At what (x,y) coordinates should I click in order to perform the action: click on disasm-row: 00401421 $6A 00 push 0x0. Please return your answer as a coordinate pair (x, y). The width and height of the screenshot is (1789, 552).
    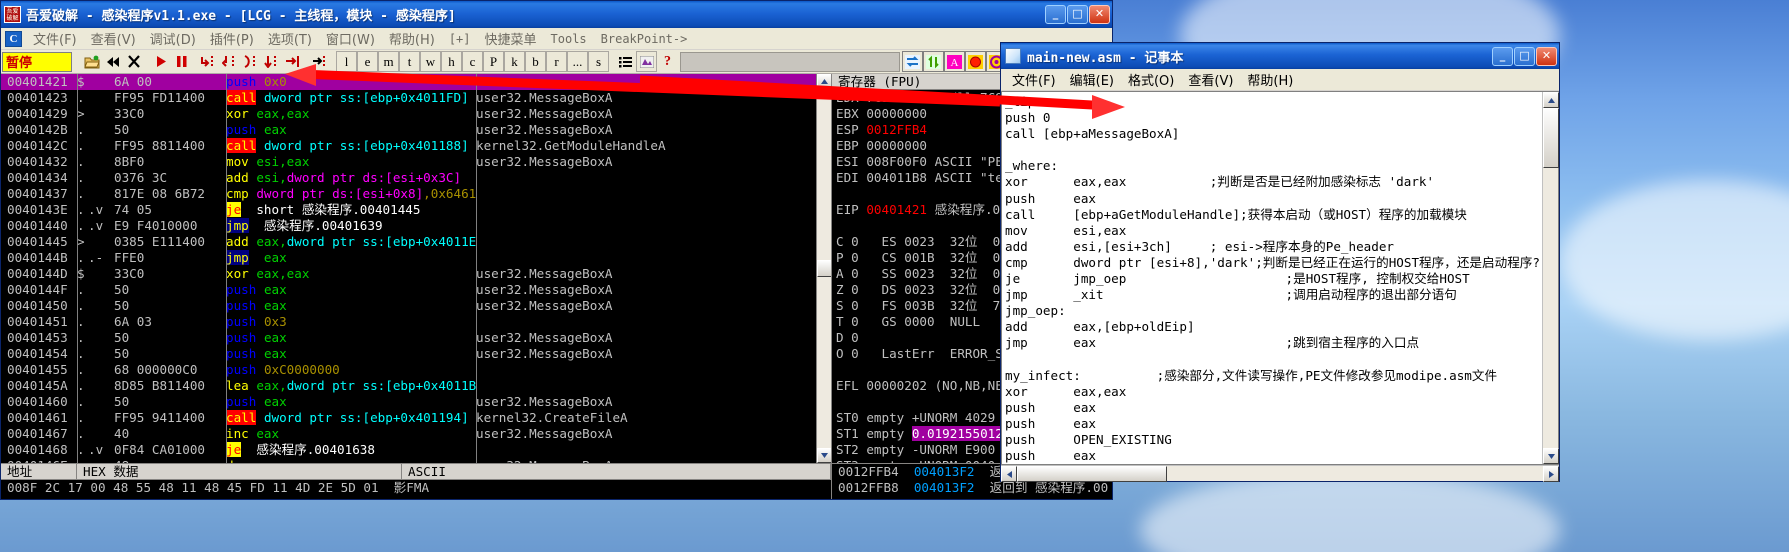
    Looking at the image, I should click on (408, 82).